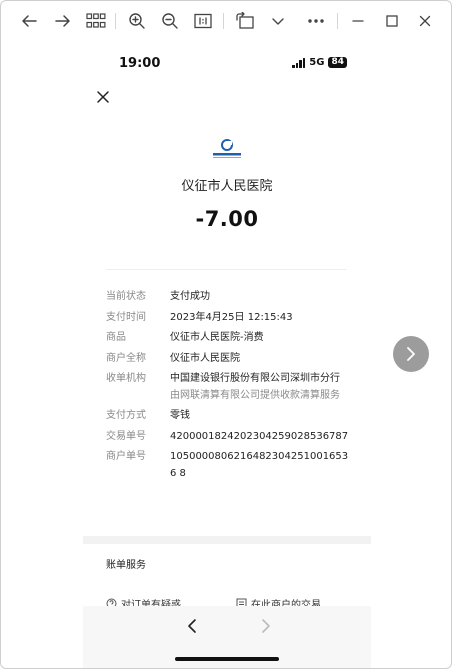  I want to click on divider, so click(226, 269).